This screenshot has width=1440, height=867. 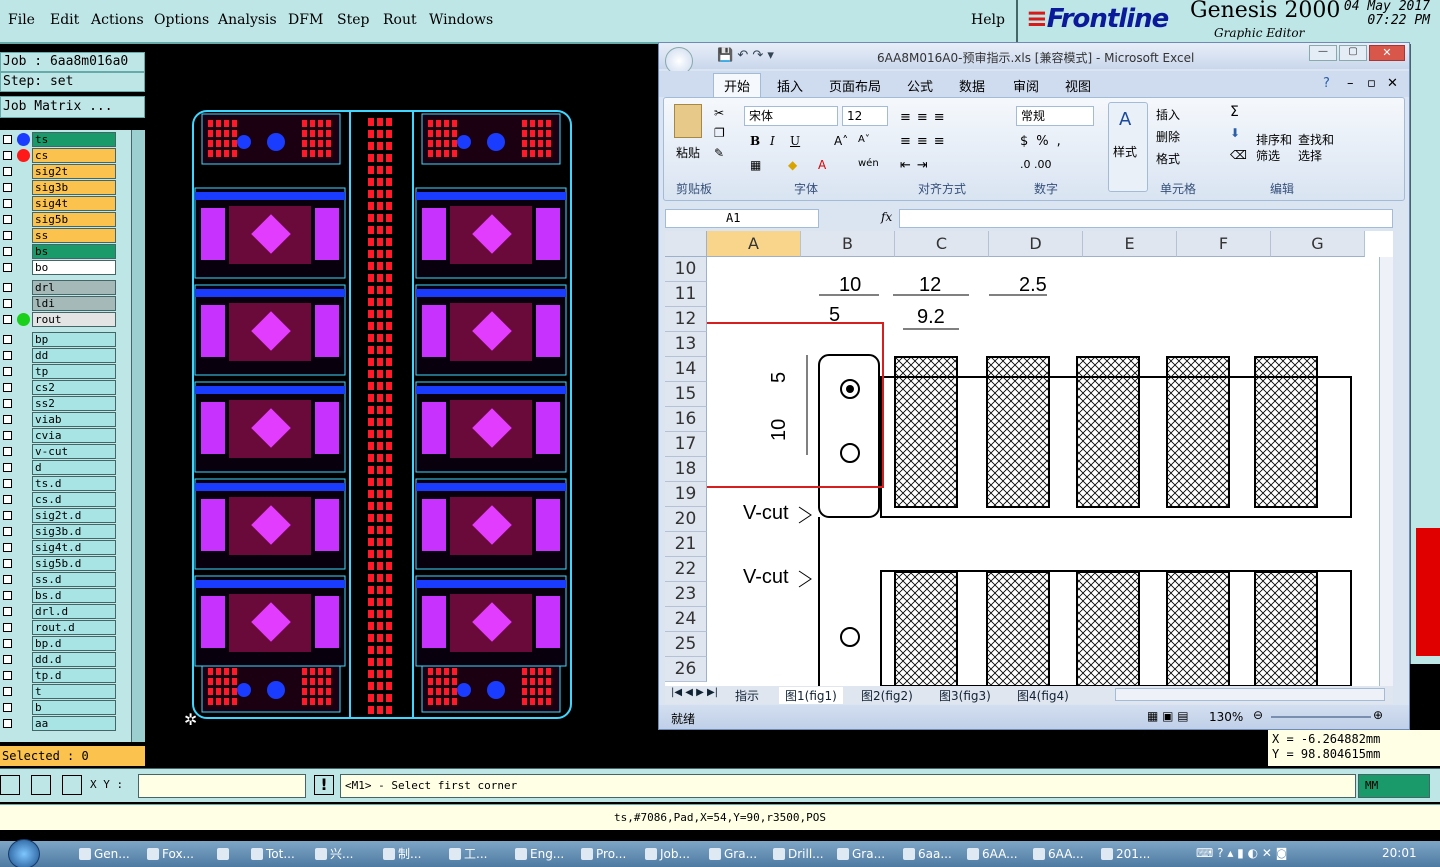 What do you see at coordinates (1130, 244) in the screenshot?
I see `column-header: E` at bounding box center [1130, 244].